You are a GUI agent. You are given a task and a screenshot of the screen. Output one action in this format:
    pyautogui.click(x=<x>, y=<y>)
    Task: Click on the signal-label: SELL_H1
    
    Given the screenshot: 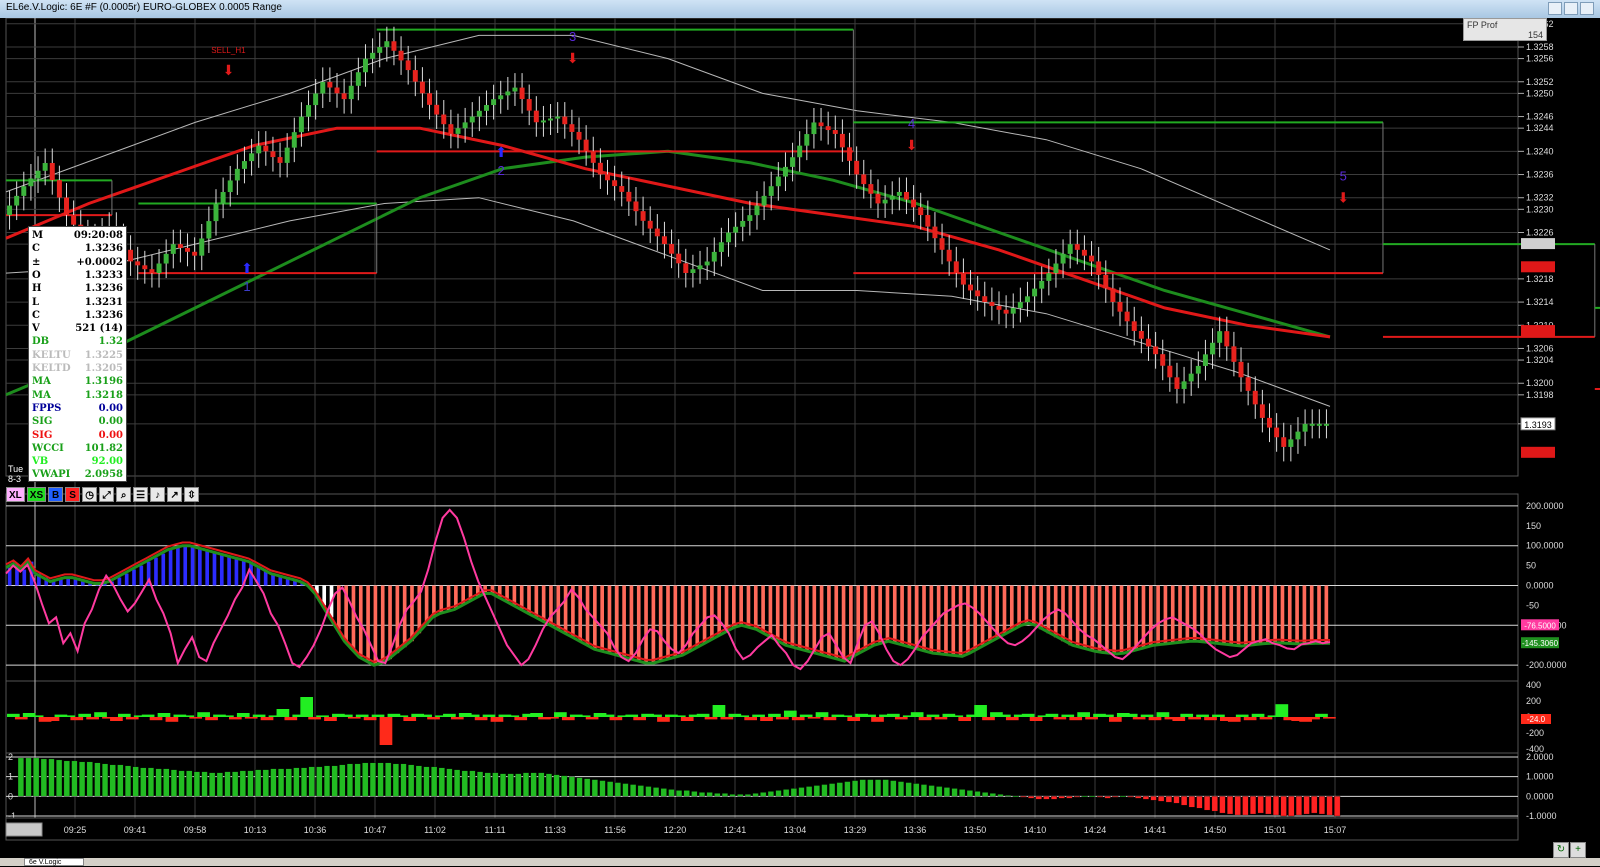 What is the action you would take?
    pyautogui.click(x=228, y=50)
    